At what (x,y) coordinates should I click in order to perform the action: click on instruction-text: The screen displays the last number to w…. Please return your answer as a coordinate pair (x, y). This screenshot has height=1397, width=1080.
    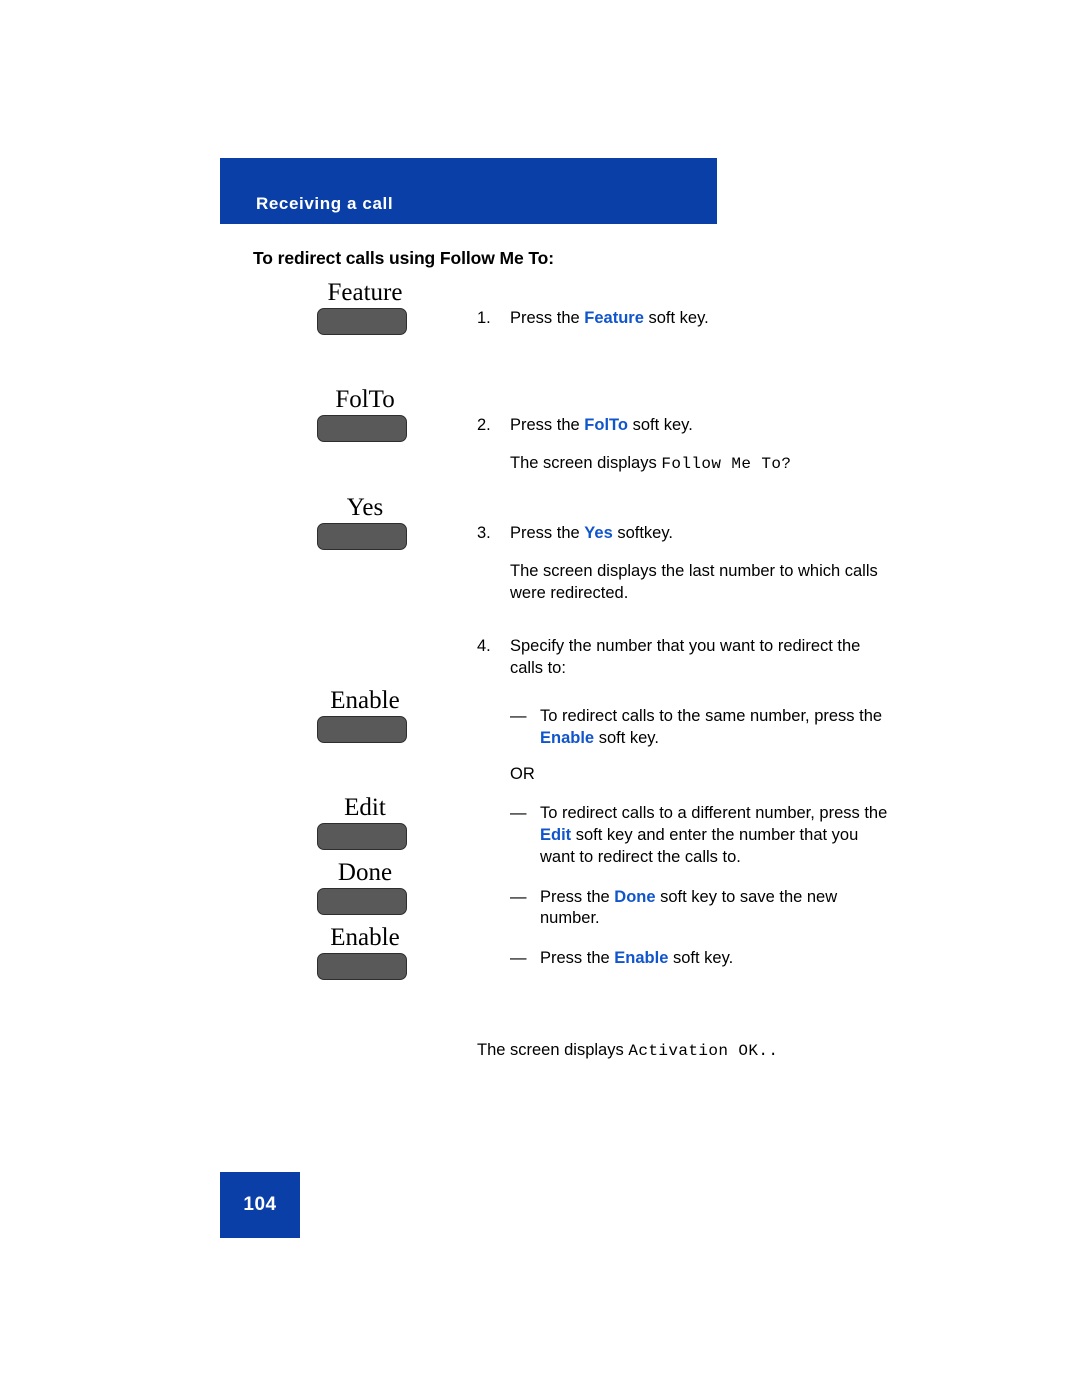
    Looking at the image, I should click on (694, 581).